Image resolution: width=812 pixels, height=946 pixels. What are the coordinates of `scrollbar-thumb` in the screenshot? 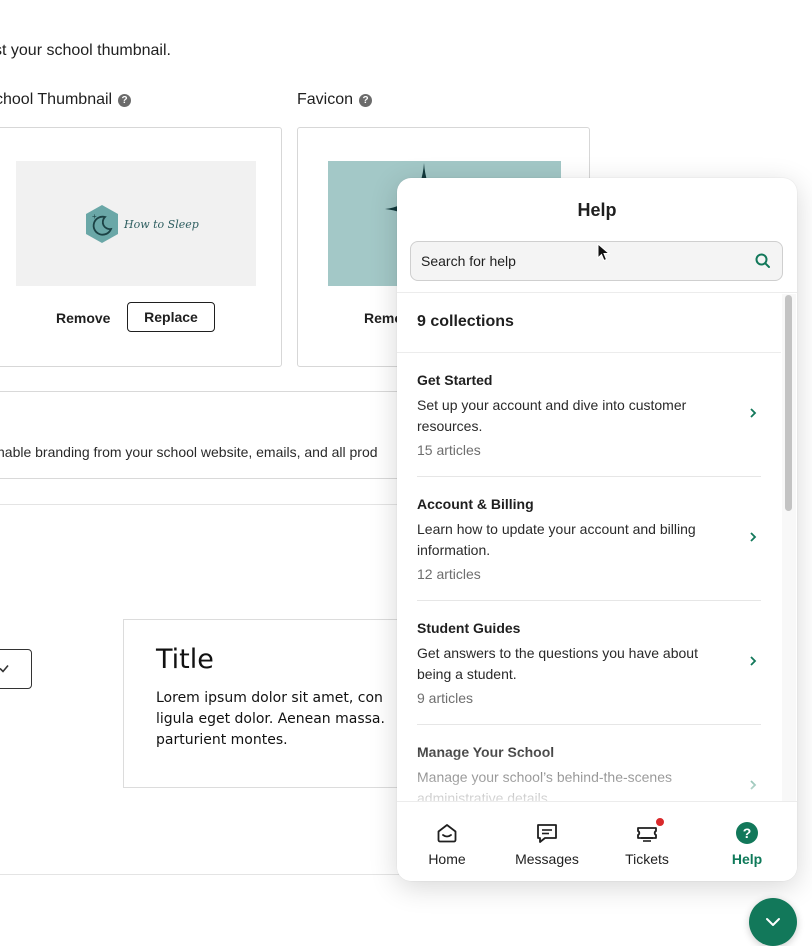 It's located at (788, 403).